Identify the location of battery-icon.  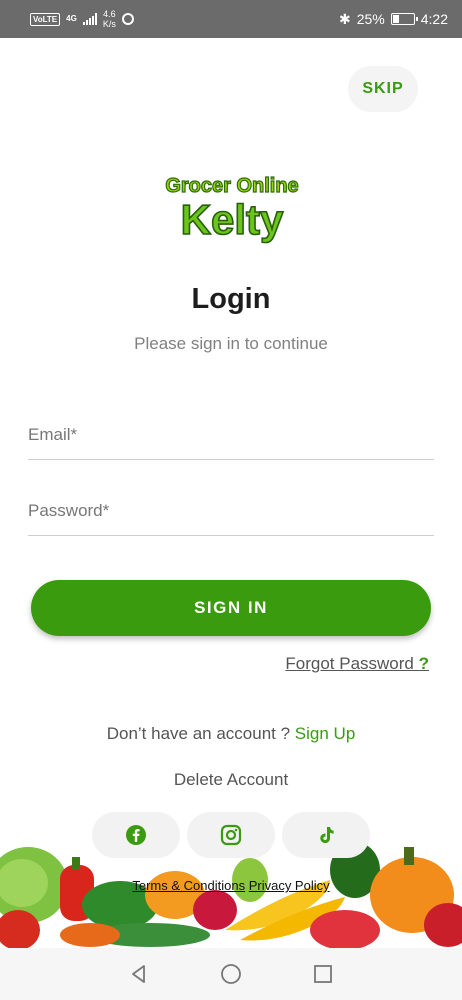
(404, 19).